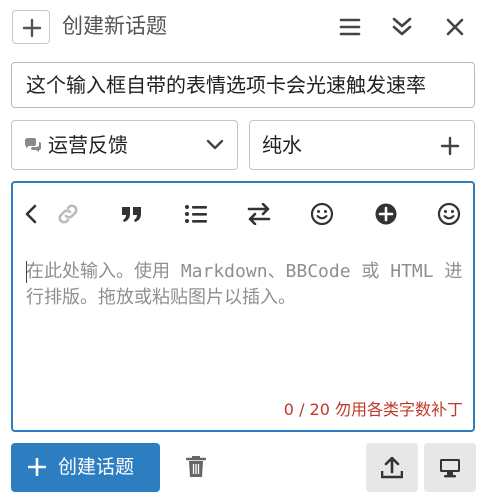 Image resolution: width=486 pixels, height=500 pixels. Describe the element at coordinates (196, 214) in the screenshot. I see `list-icon` at that location.